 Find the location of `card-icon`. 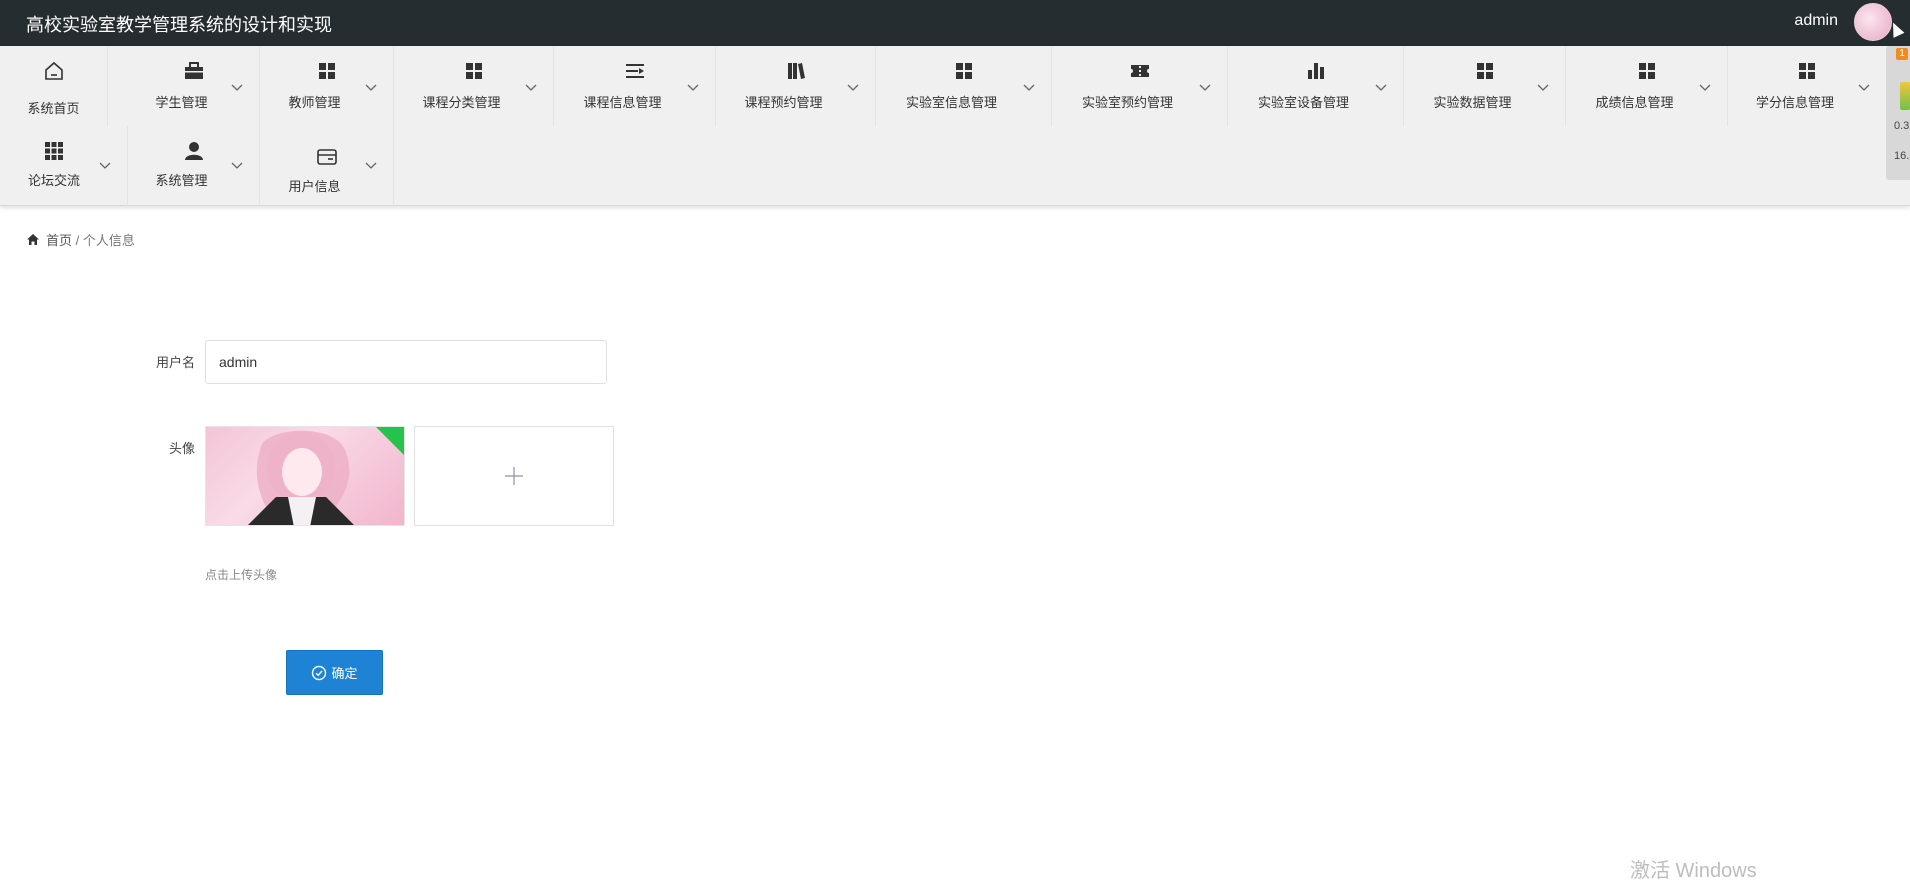

card-icon is located at coordinates (326, 157).